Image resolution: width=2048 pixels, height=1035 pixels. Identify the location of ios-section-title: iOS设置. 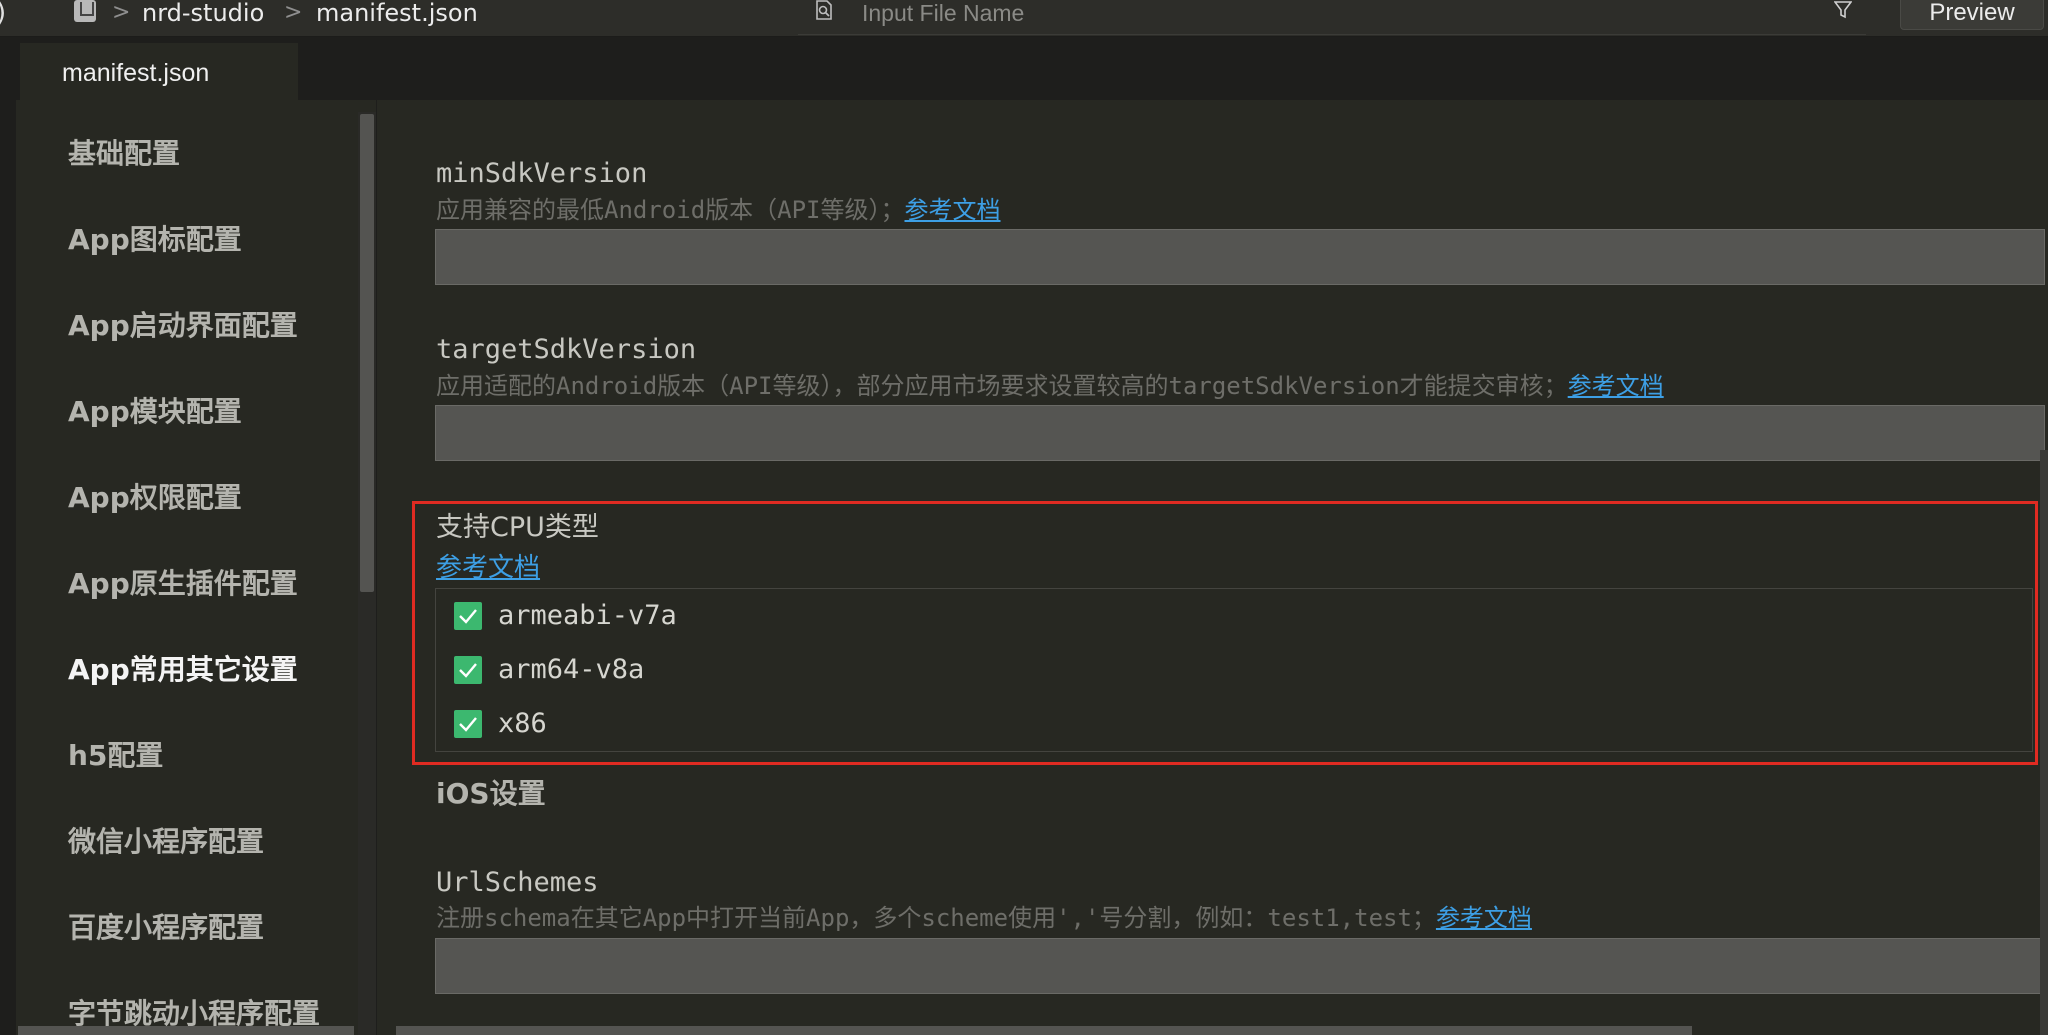
(491, 793).